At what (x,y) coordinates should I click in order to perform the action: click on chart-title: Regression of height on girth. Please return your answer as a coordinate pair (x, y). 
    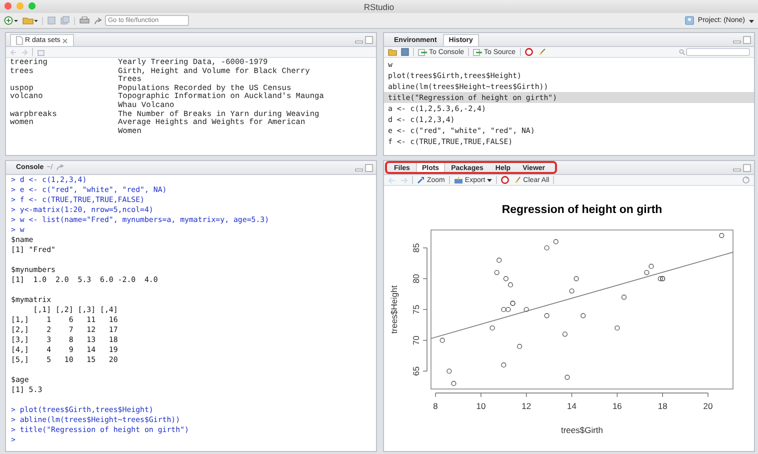
    Looking at the image, I should click on (582, 210).